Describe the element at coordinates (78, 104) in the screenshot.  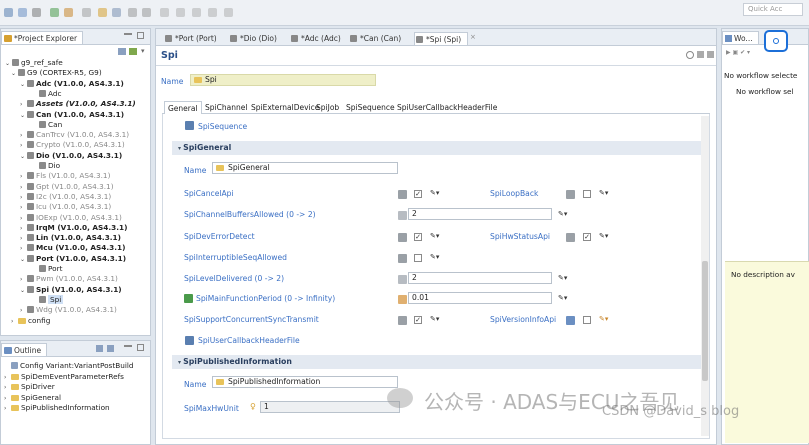
I see `tree-item: › Assets (V1.0.0, AS4.3.1)` at that location.